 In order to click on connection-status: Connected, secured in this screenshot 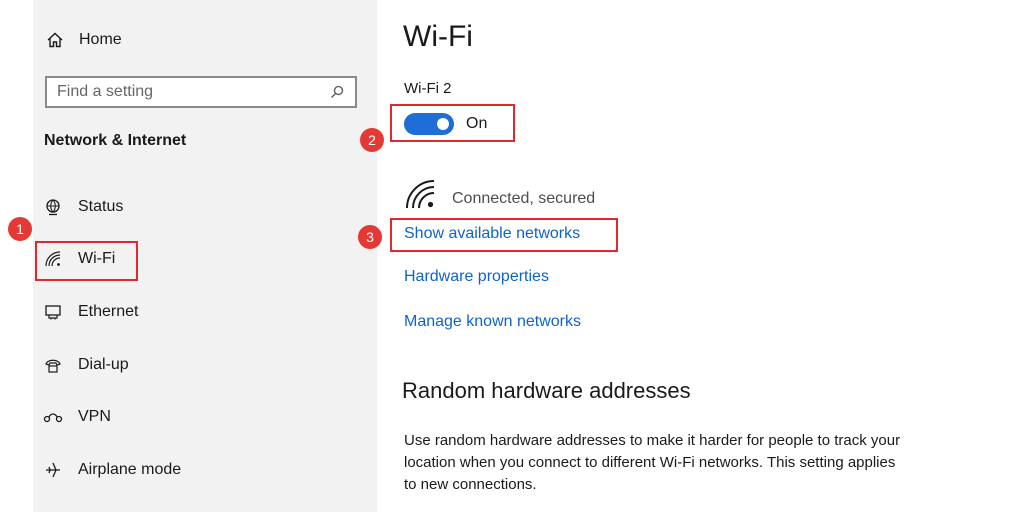, I will do `click(499, 193)`.